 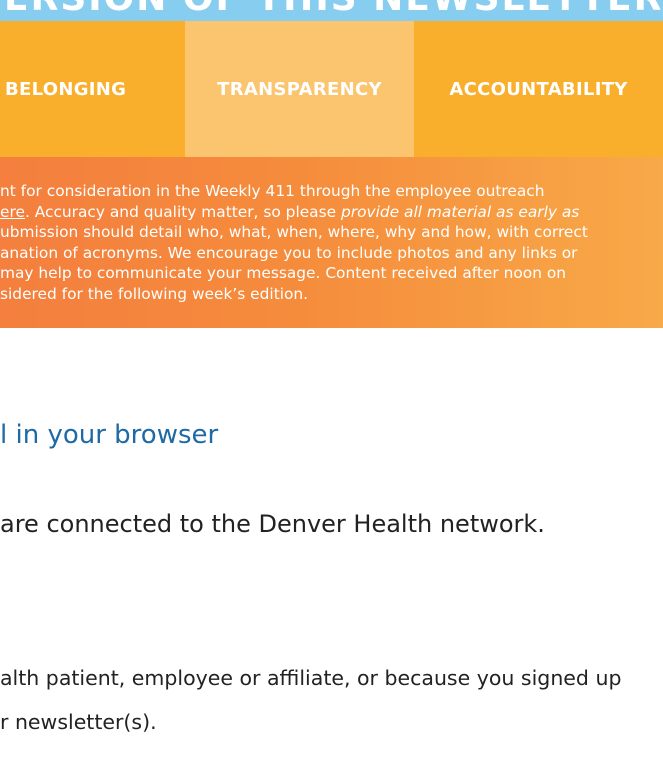 I want to click on banner-heading: ERSION OF THIS NEWSLETTER:, so click(x=333, y=9).